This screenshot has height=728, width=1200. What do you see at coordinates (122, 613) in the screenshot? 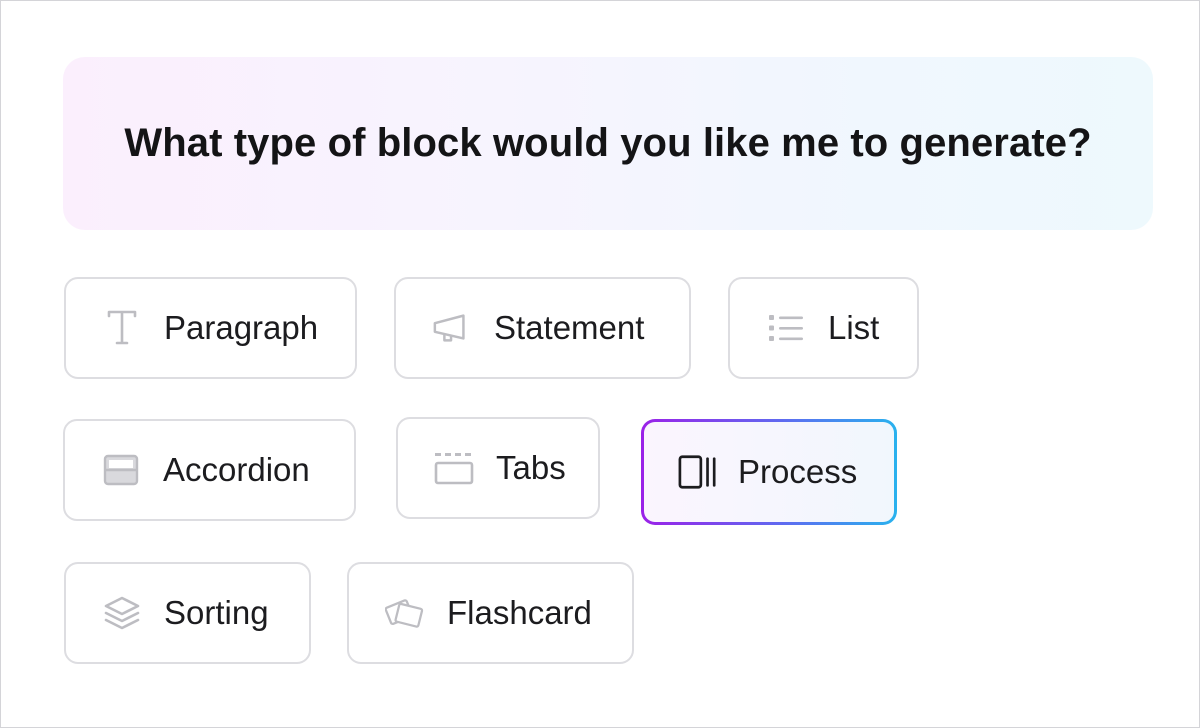
I see `layers-icon` at bounding box center [122, 613].